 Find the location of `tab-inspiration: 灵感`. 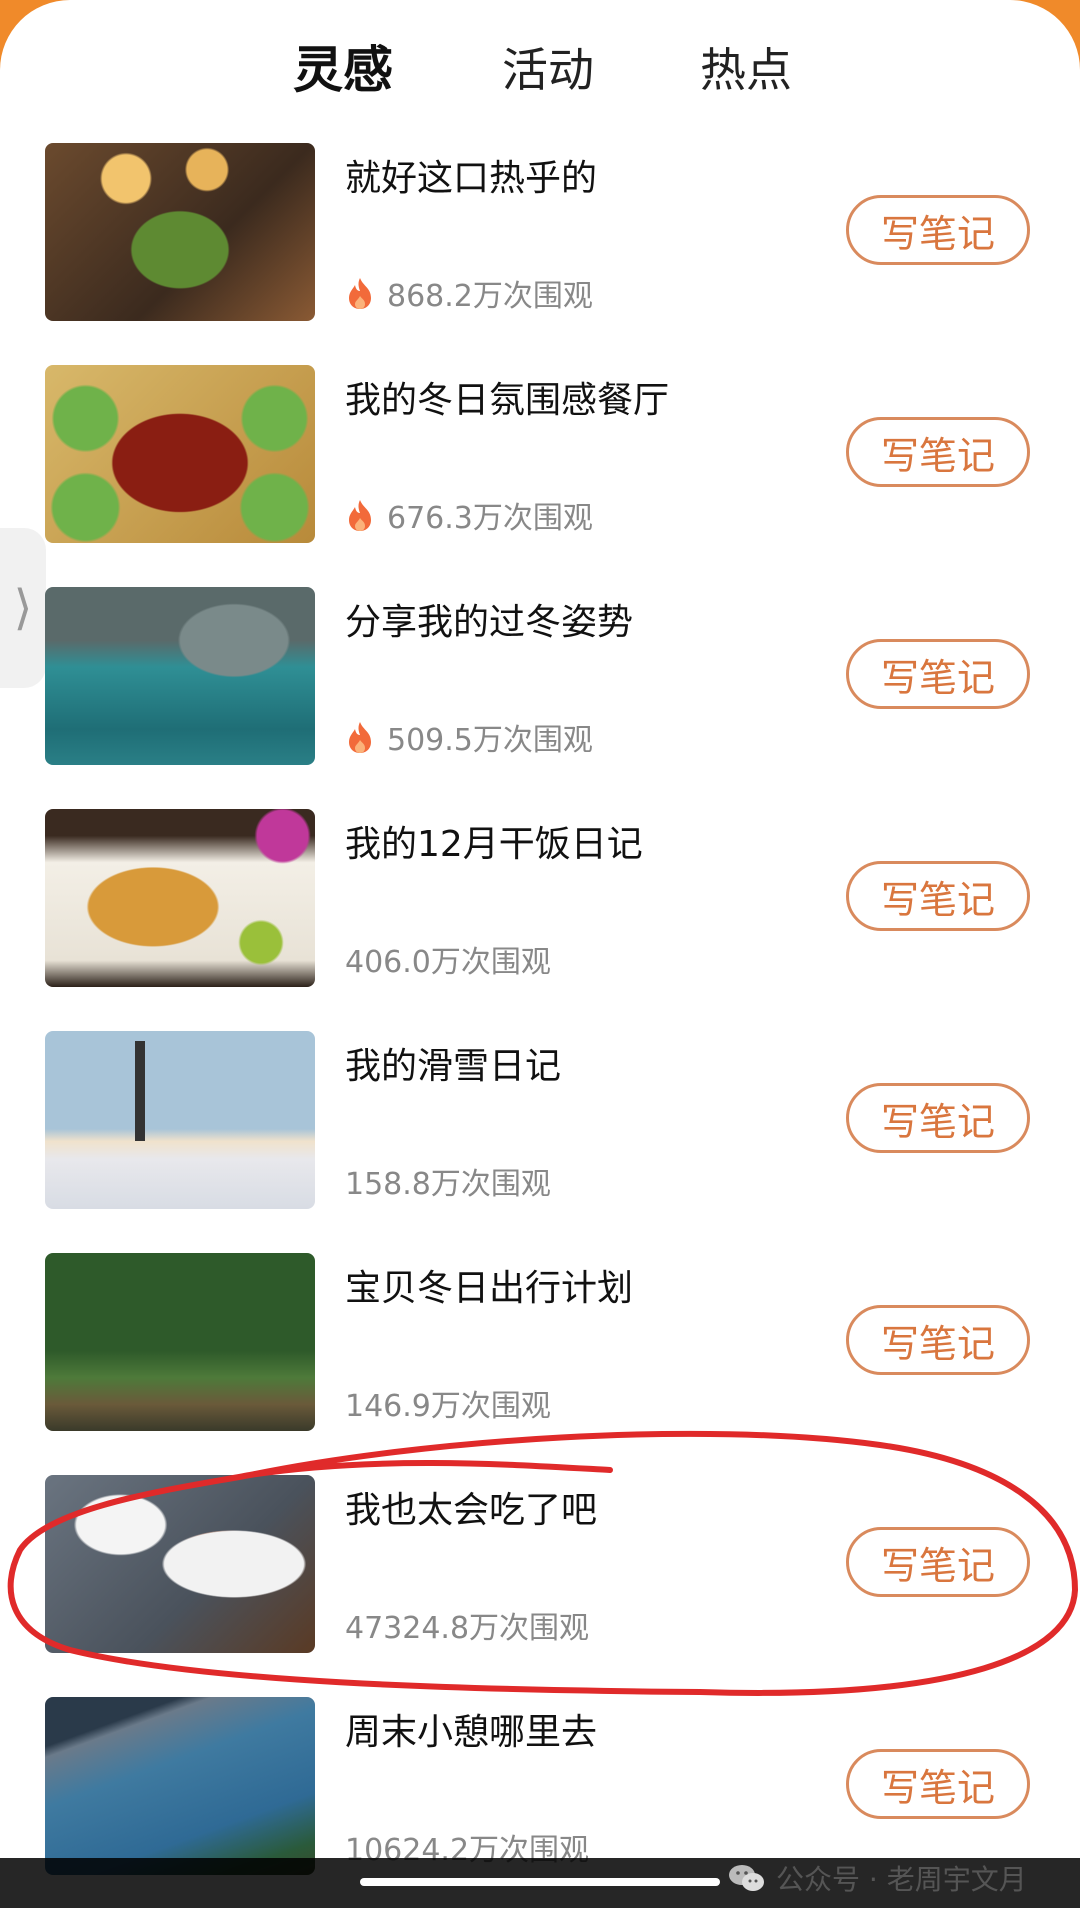

tab-inspiration: 灵感 is located at coordinates (343, 72).